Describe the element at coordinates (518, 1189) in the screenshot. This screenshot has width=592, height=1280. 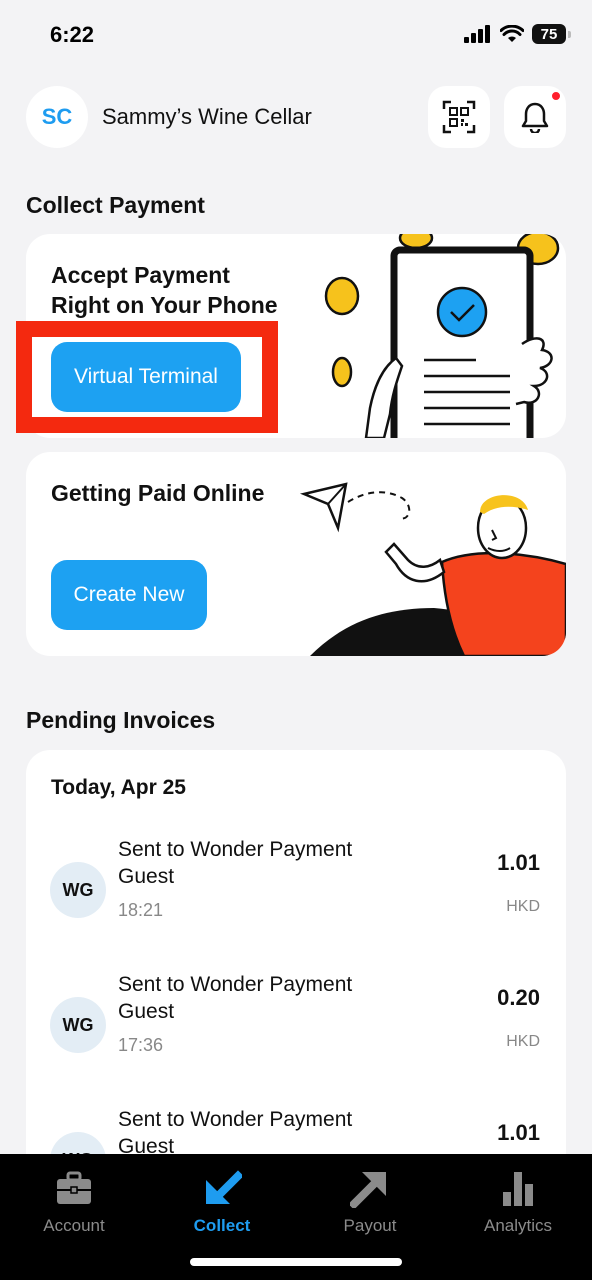
I see `bar-chart-icon` at that location.